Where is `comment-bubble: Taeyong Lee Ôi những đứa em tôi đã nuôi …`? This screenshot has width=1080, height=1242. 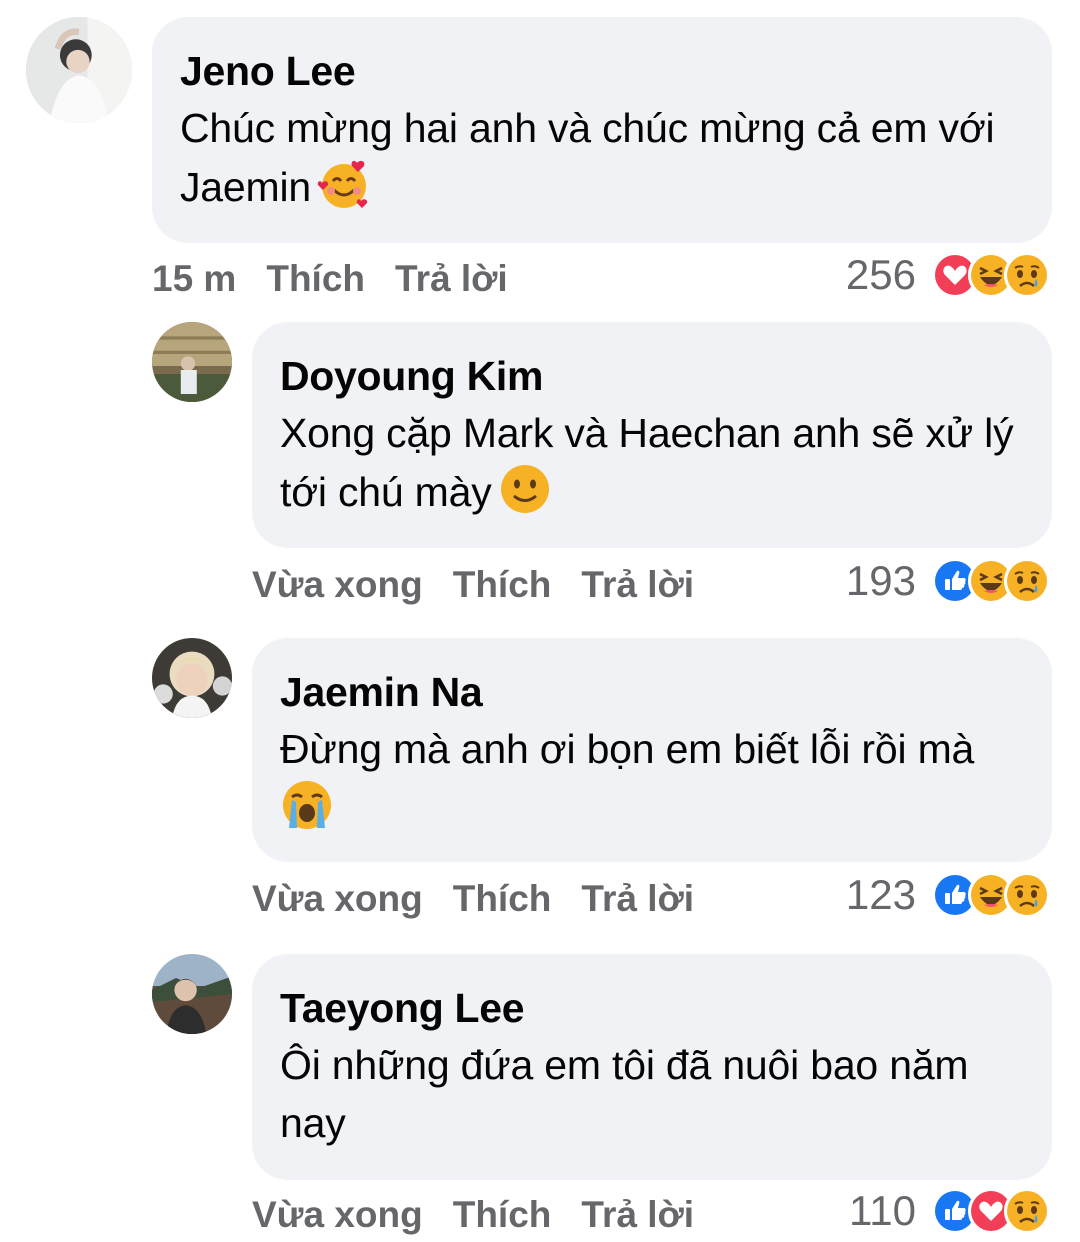 comment-bubble: Taeyong Lee Ôi những đứa em tôi đã nuôi … is located at coordinates (652, 1067).